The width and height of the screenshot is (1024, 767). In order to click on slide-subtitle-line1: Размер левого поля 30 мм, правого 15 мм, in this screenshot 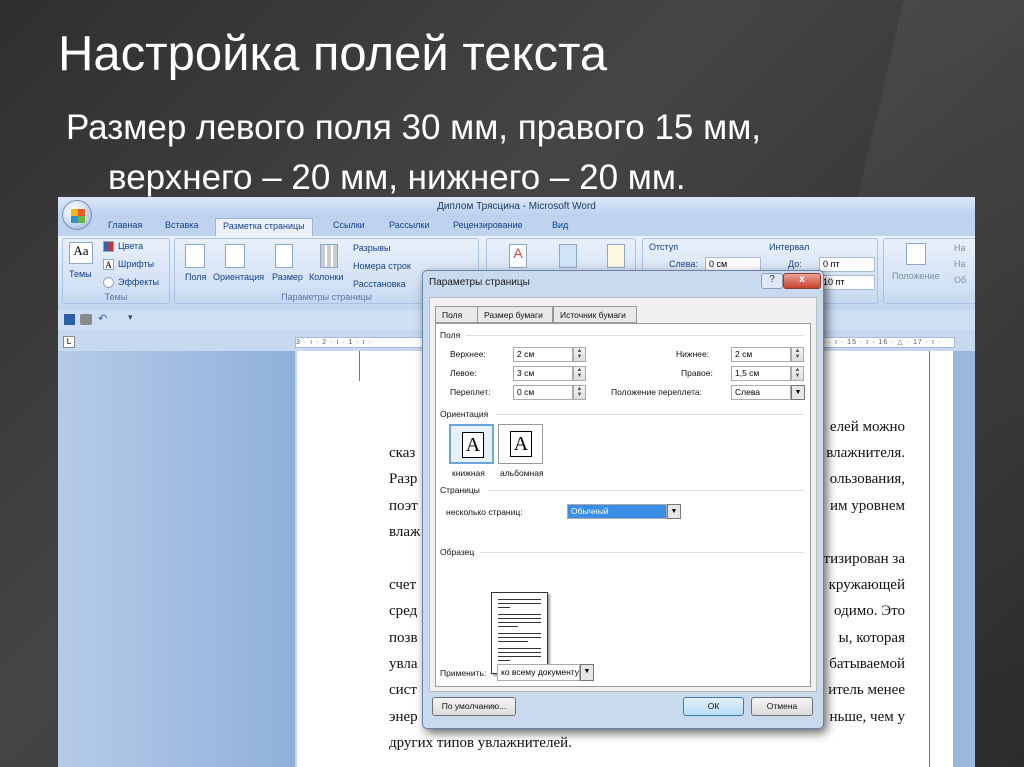, I will do `click(413, 127)`.